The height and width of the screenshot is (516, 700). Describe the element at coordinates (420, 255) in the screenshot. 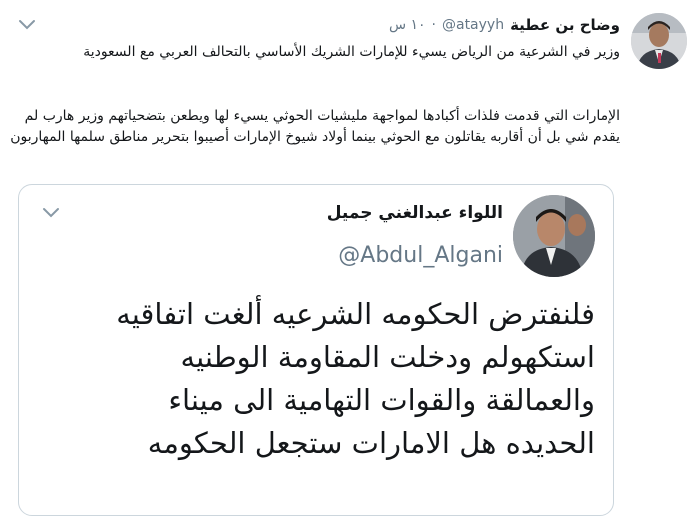

I see `quoted-author-handle: @Abdul_Algani` at that location.